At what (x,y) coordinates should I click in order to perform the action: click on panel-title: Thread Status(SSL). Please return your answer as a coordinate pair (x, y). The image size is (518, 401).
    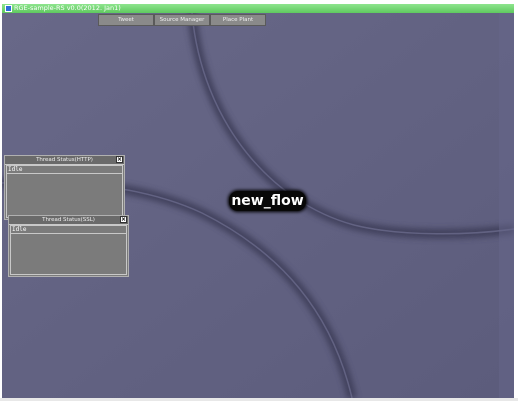
    Looking at the image, I should click on (68, 220).